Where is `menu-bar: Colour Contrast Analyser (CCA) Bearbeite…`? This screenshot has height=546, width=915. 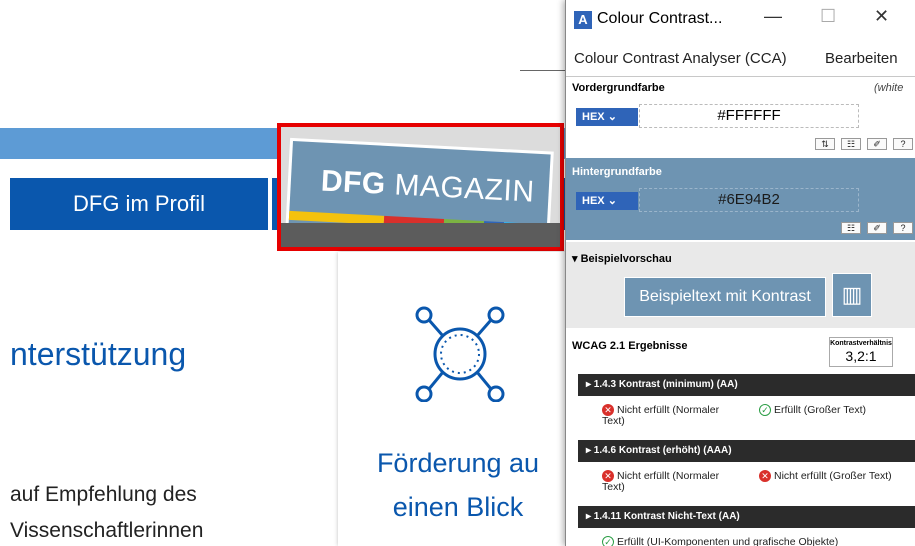 menu-bar: Colour Contrast Analyser (CCA) Bearbeite… is located at coordinates (740, 58).